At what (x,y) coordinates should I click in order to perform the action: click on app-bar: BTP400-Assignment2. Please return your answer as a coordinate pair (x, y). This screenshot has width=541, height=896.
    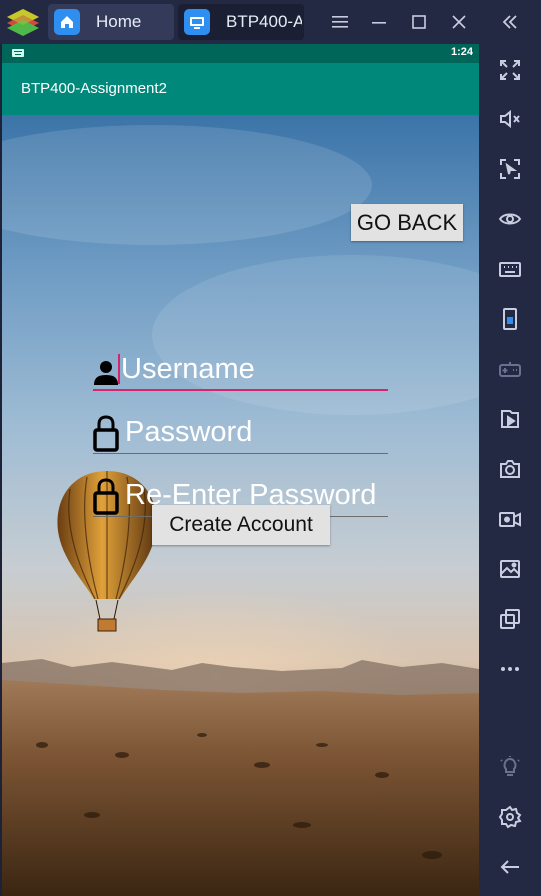
    Looking at the image, I should click on (240, 89).